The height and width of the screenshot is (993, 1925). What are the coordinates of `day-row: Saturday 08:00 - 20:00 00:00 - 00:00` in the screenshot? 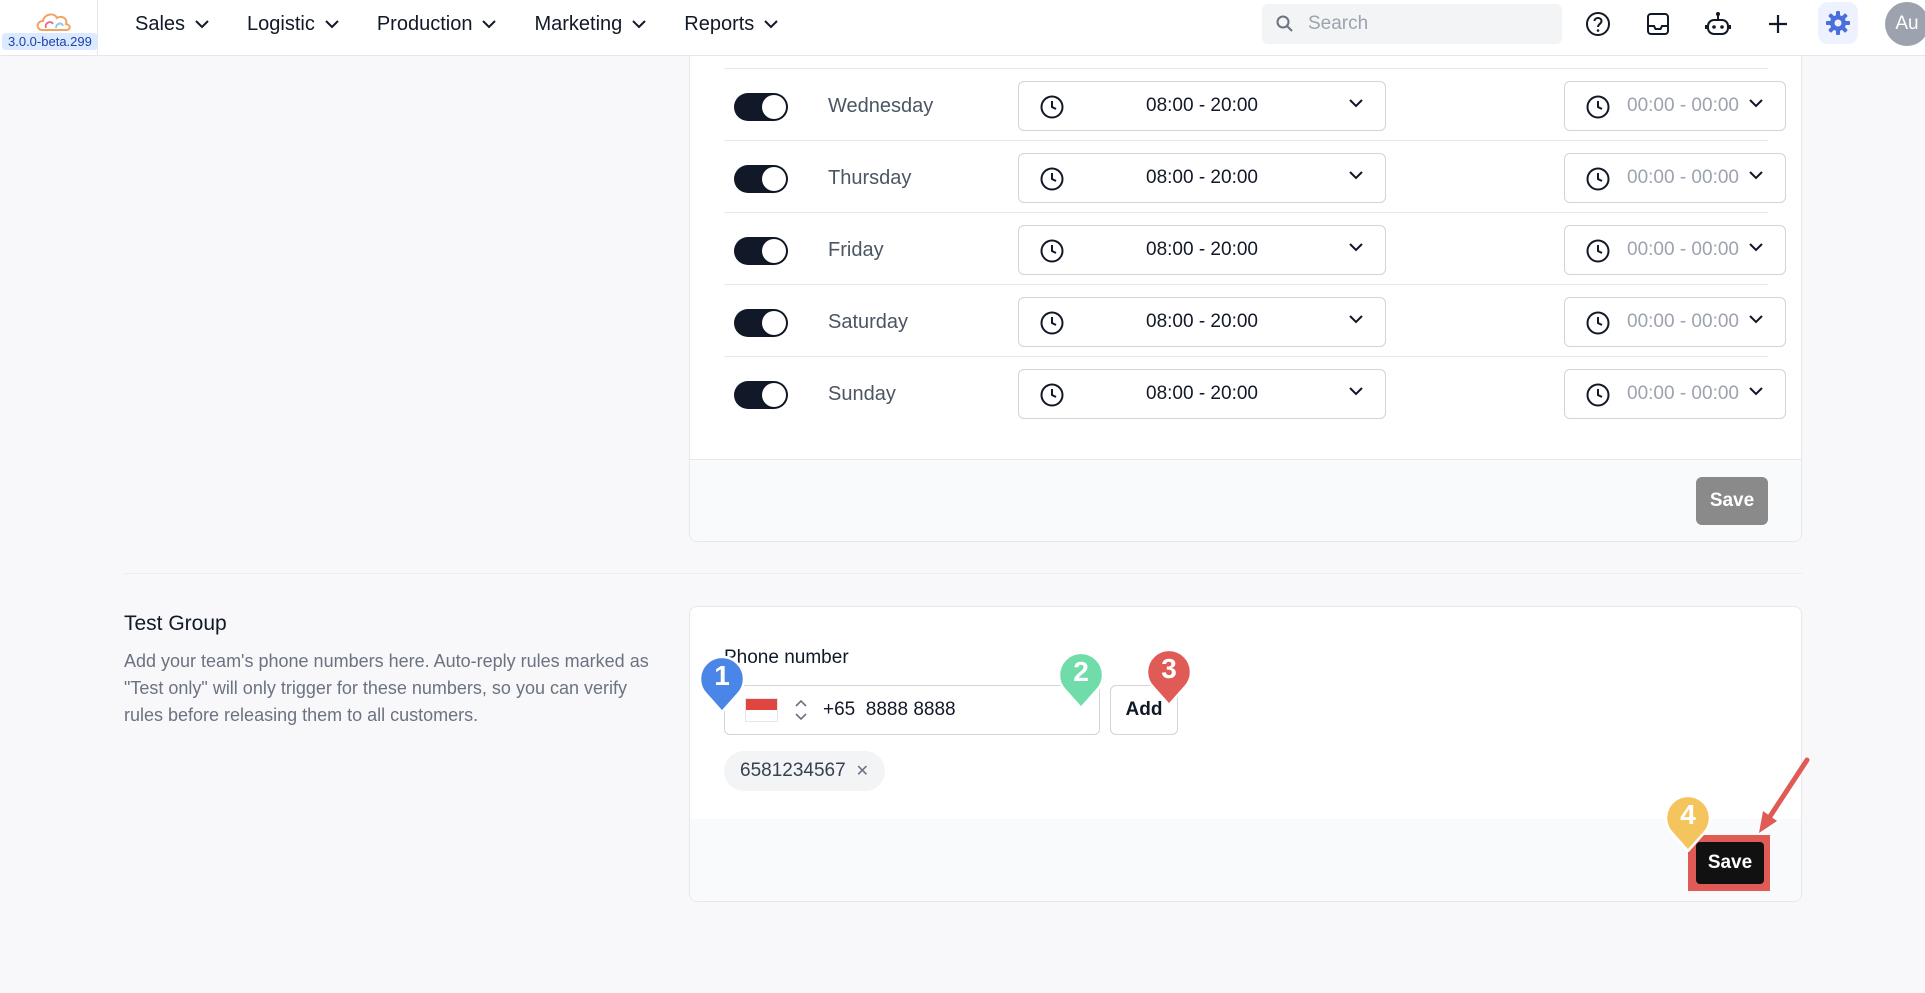 It's located at (1255, 320).